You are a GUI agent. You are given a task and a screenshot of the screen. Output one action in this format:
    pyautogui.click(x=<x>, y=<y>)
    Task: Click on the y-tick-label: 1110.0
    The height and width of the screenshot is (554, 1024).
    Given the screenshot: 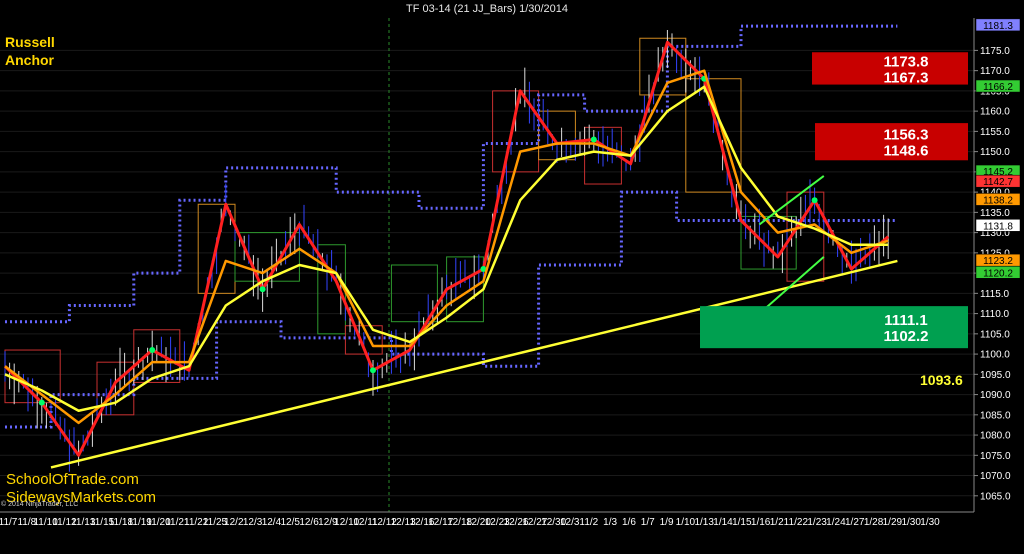 What is the action you would take?
    pyautogui.click(x=995, y=314)
    